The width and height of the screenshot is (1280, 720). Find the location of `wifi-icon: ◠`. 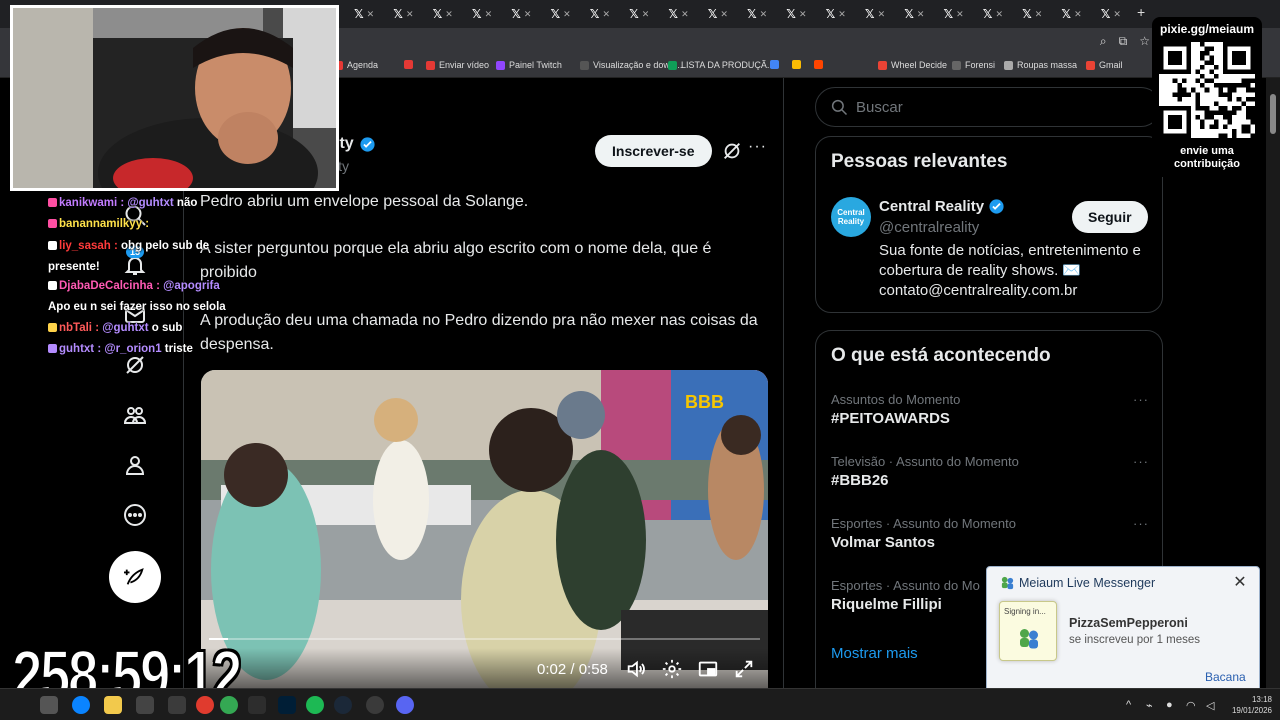

wifi-icon: ◠ is located at coordinates (1191, 705).